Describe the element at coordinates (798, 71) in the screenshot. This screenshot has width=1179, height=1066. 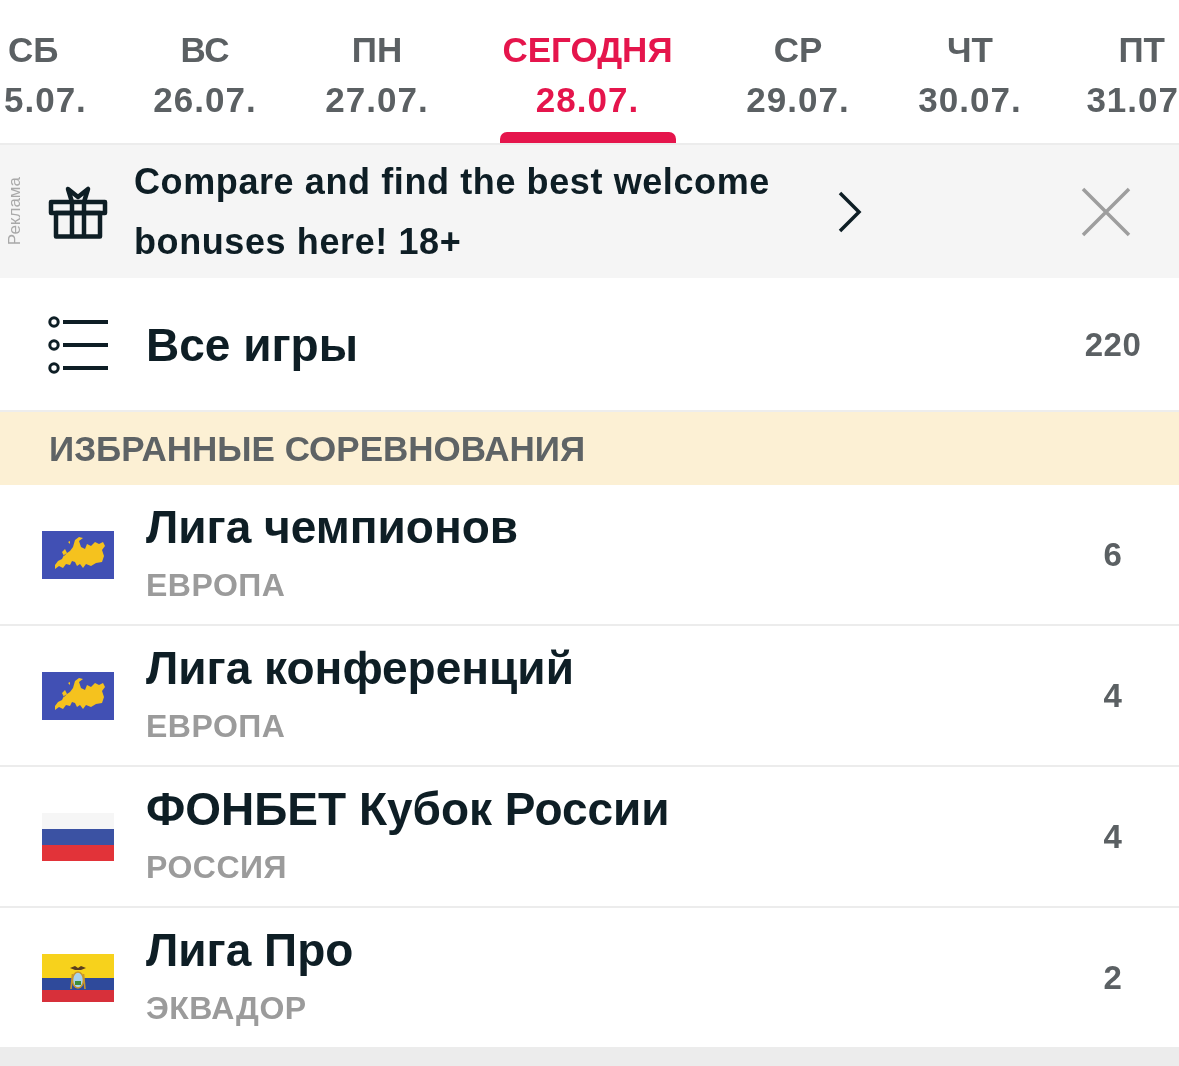
I see `date-tab: СР 29.07.` at that location.